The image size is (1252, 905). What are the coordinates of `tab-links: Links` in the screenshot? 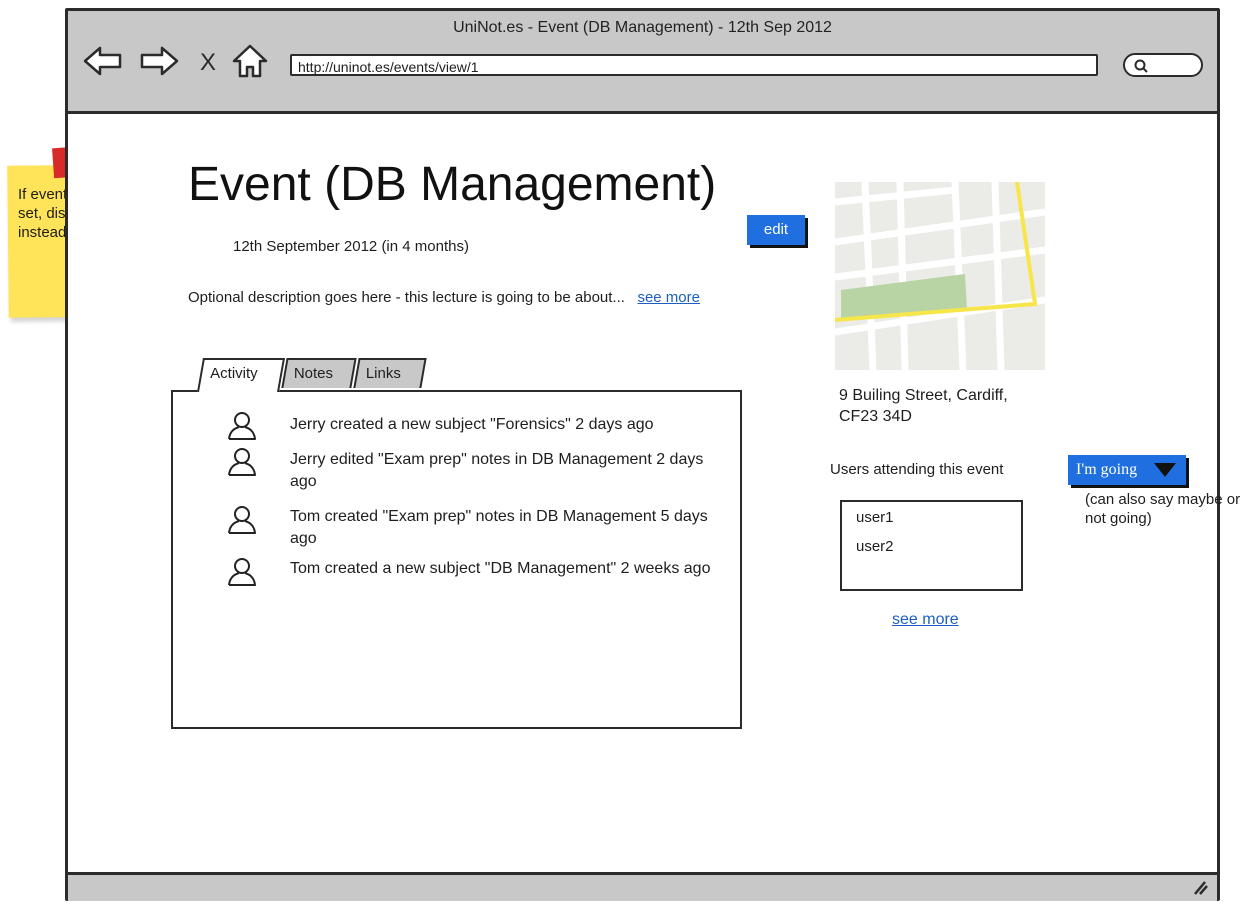 It's located at (390, 373).